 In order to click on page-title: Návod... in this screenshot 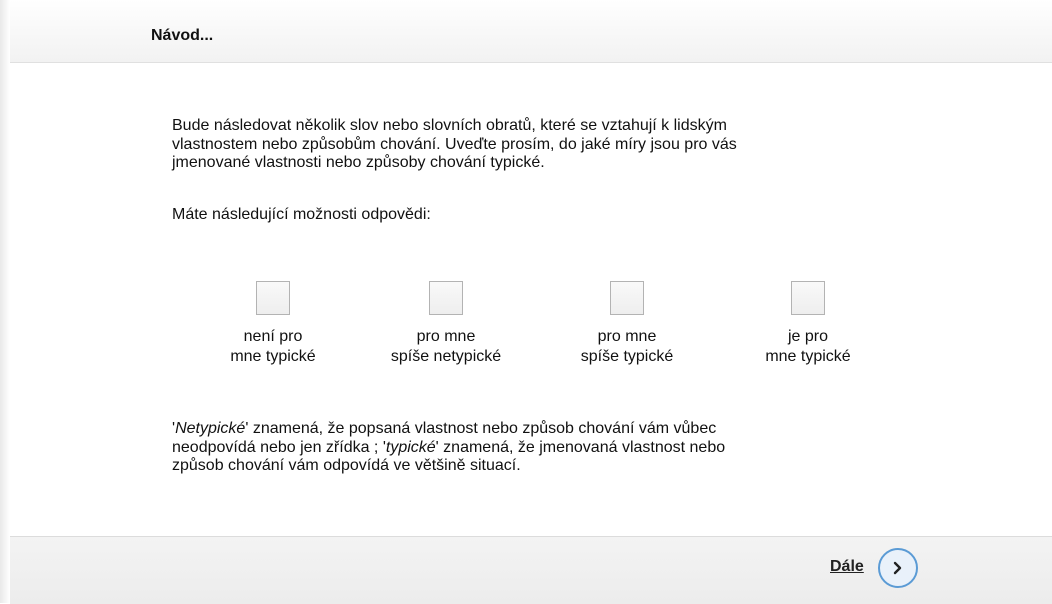, I will do `click(182, 35)`.